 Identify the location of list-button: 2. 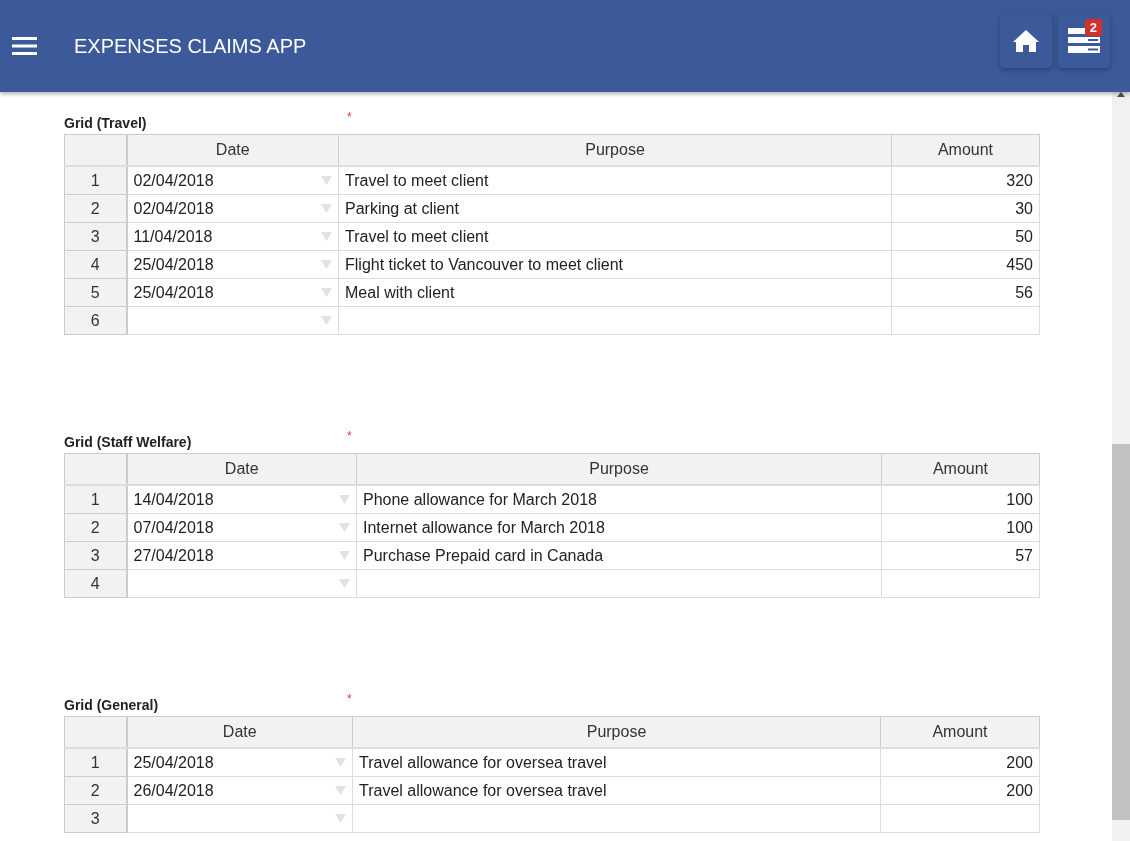
(1084, 41).